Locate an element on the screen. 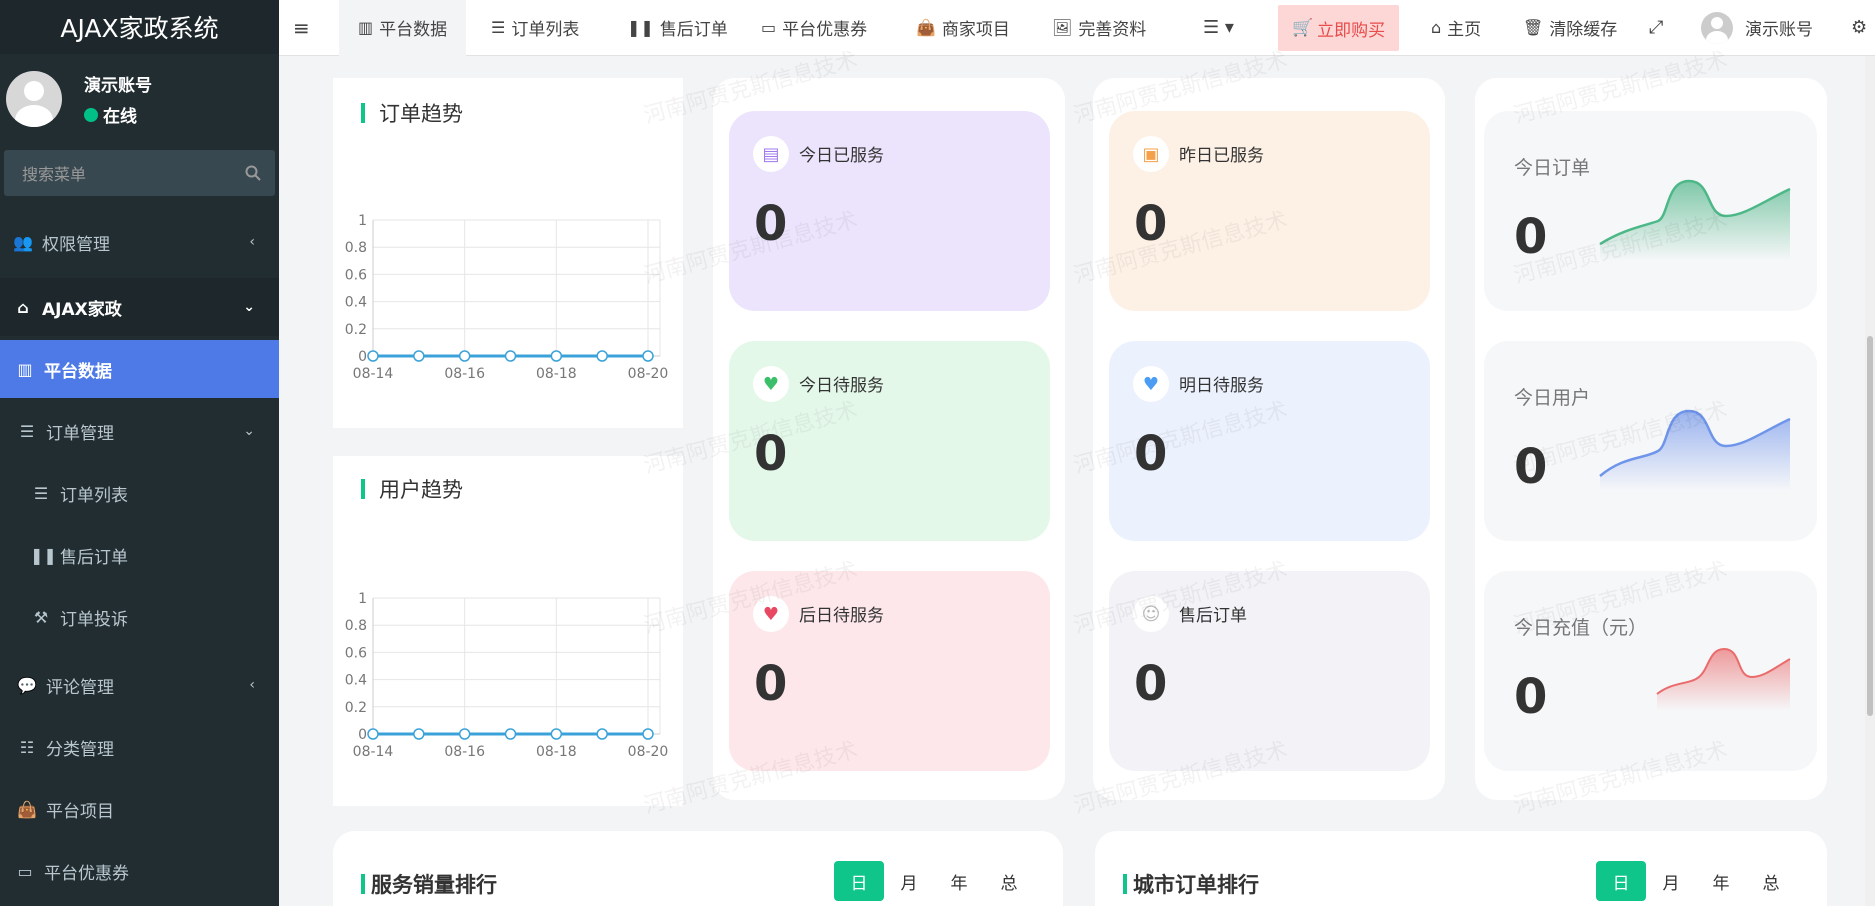 The height and width of the screenshot is (906, 1875). sidebar-item-label: 分类管理 is located at coordinates (80, 749).